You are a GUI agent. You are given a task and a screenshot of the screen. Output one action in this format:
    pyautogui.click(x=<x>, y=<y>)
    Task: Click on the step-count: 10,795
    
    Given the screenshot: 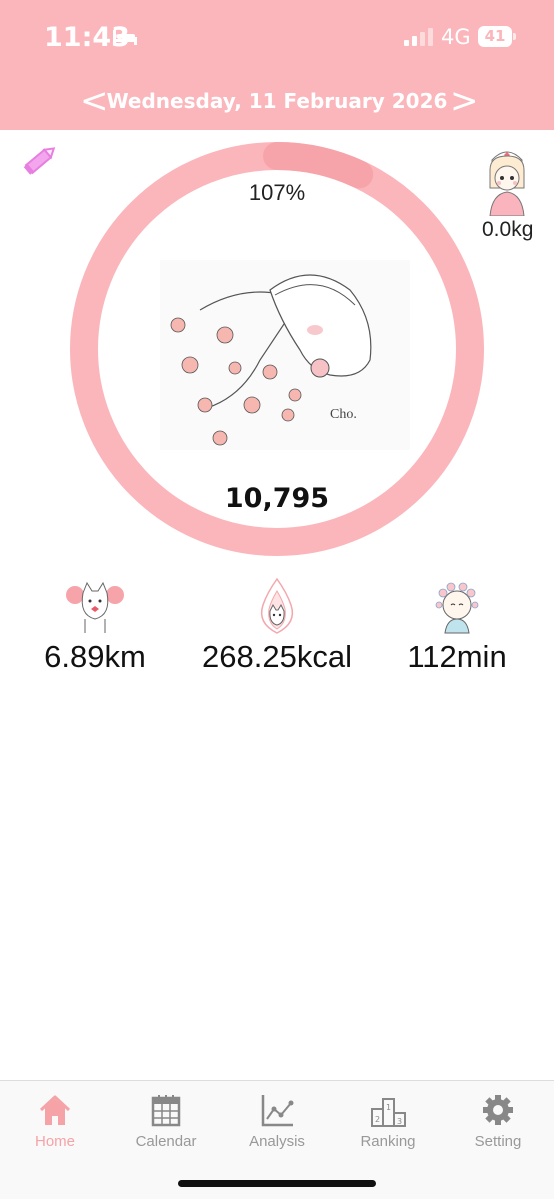 What is the action you would take?
    pyautogui.click(x=277, y=498)
    